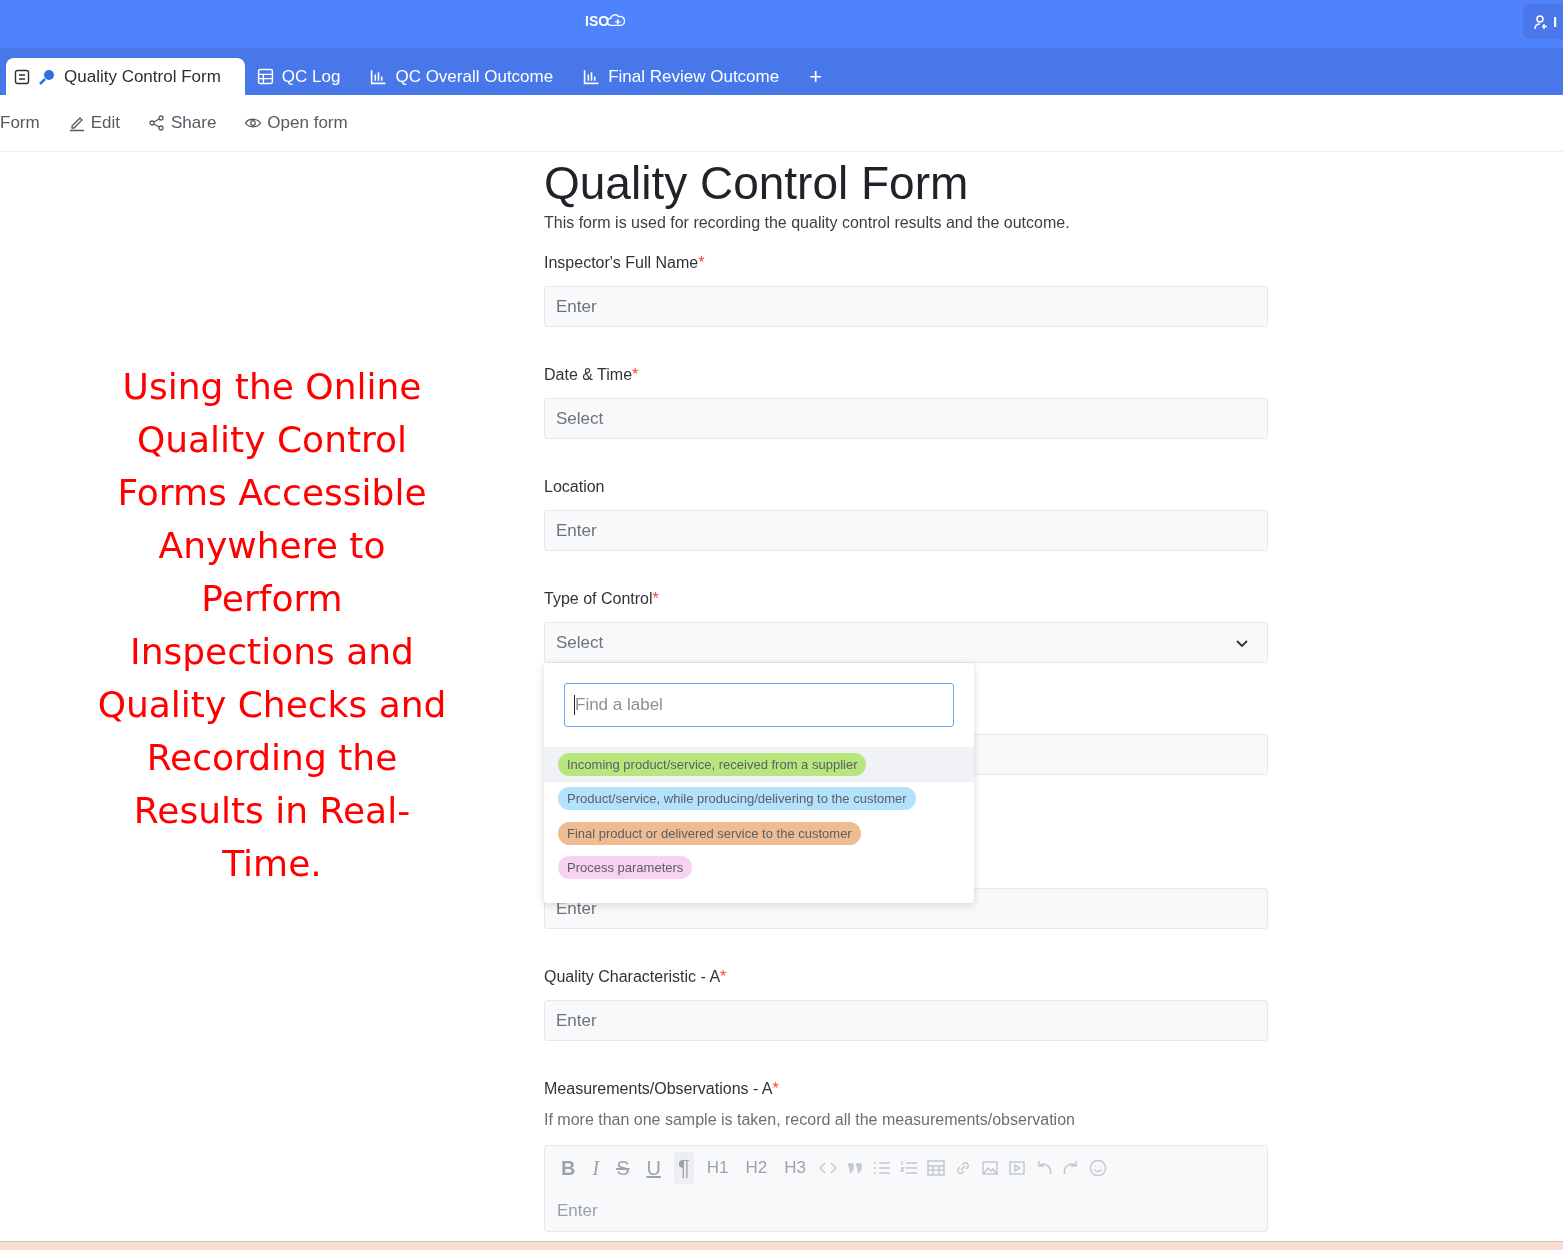  Describe the element at coordinates (1070, 1168) in the screenshot. I see `redo-icon` at that location.